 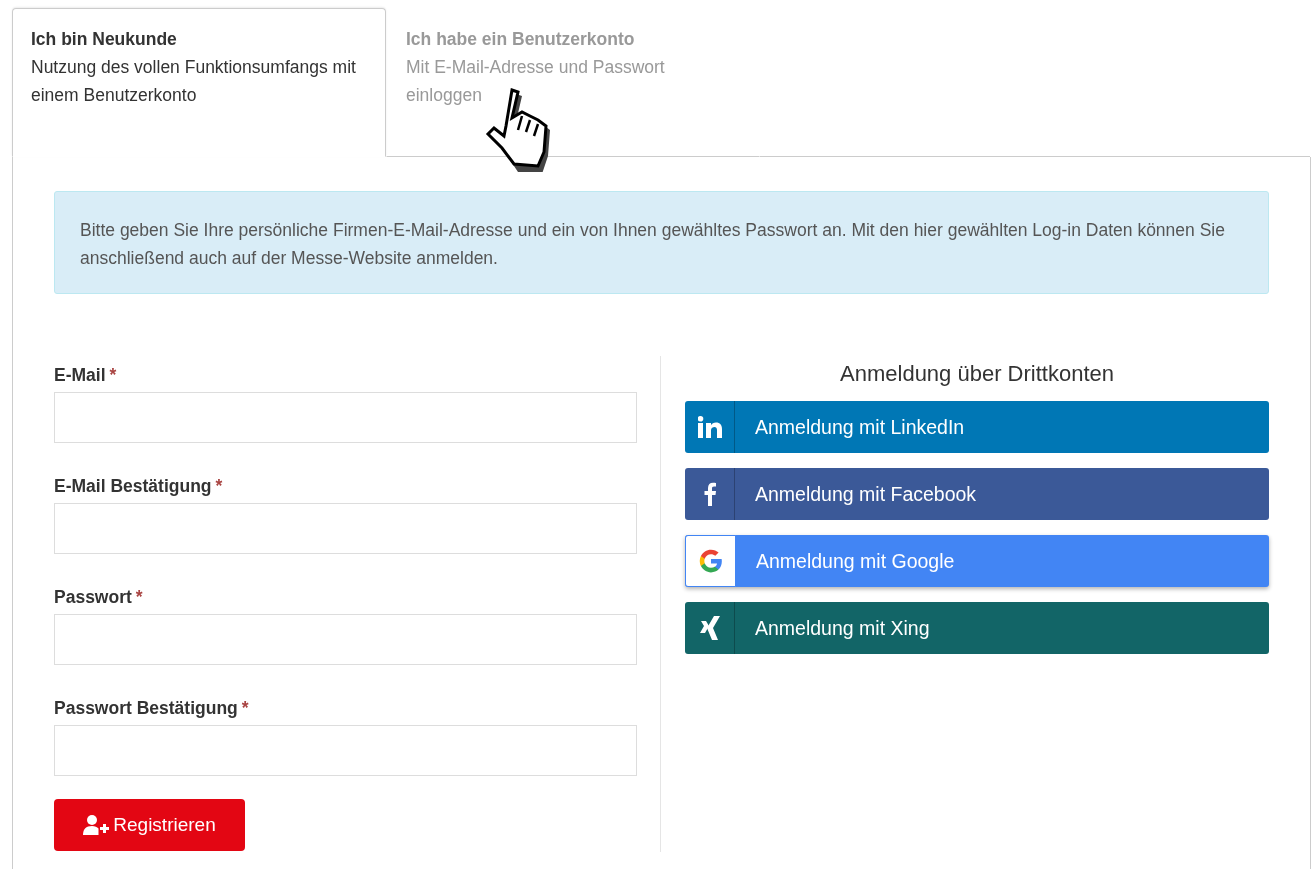 I want to click on add-user-icon, so click(x=96, y=825).